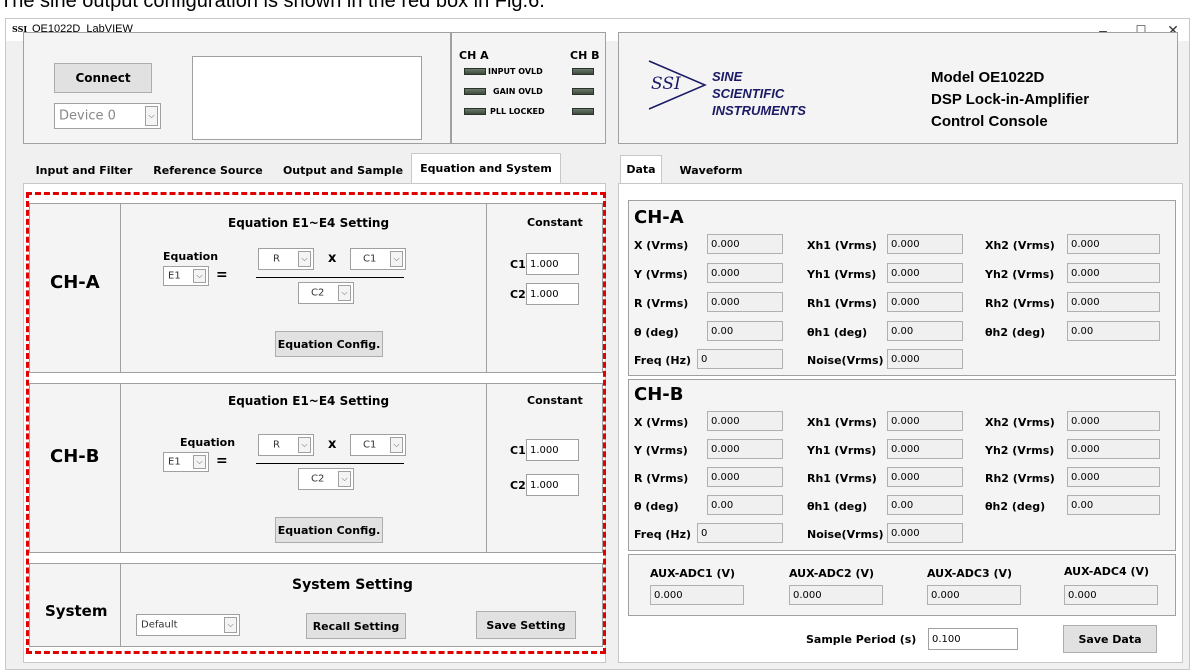 The width and height of the screenshot is (1190, 670). What do you see at coordinates (1020, 478) in the screenshot?
I see `chb-rh2-label: Rh2 (Vrms)` at bounding box center [1020, 478].